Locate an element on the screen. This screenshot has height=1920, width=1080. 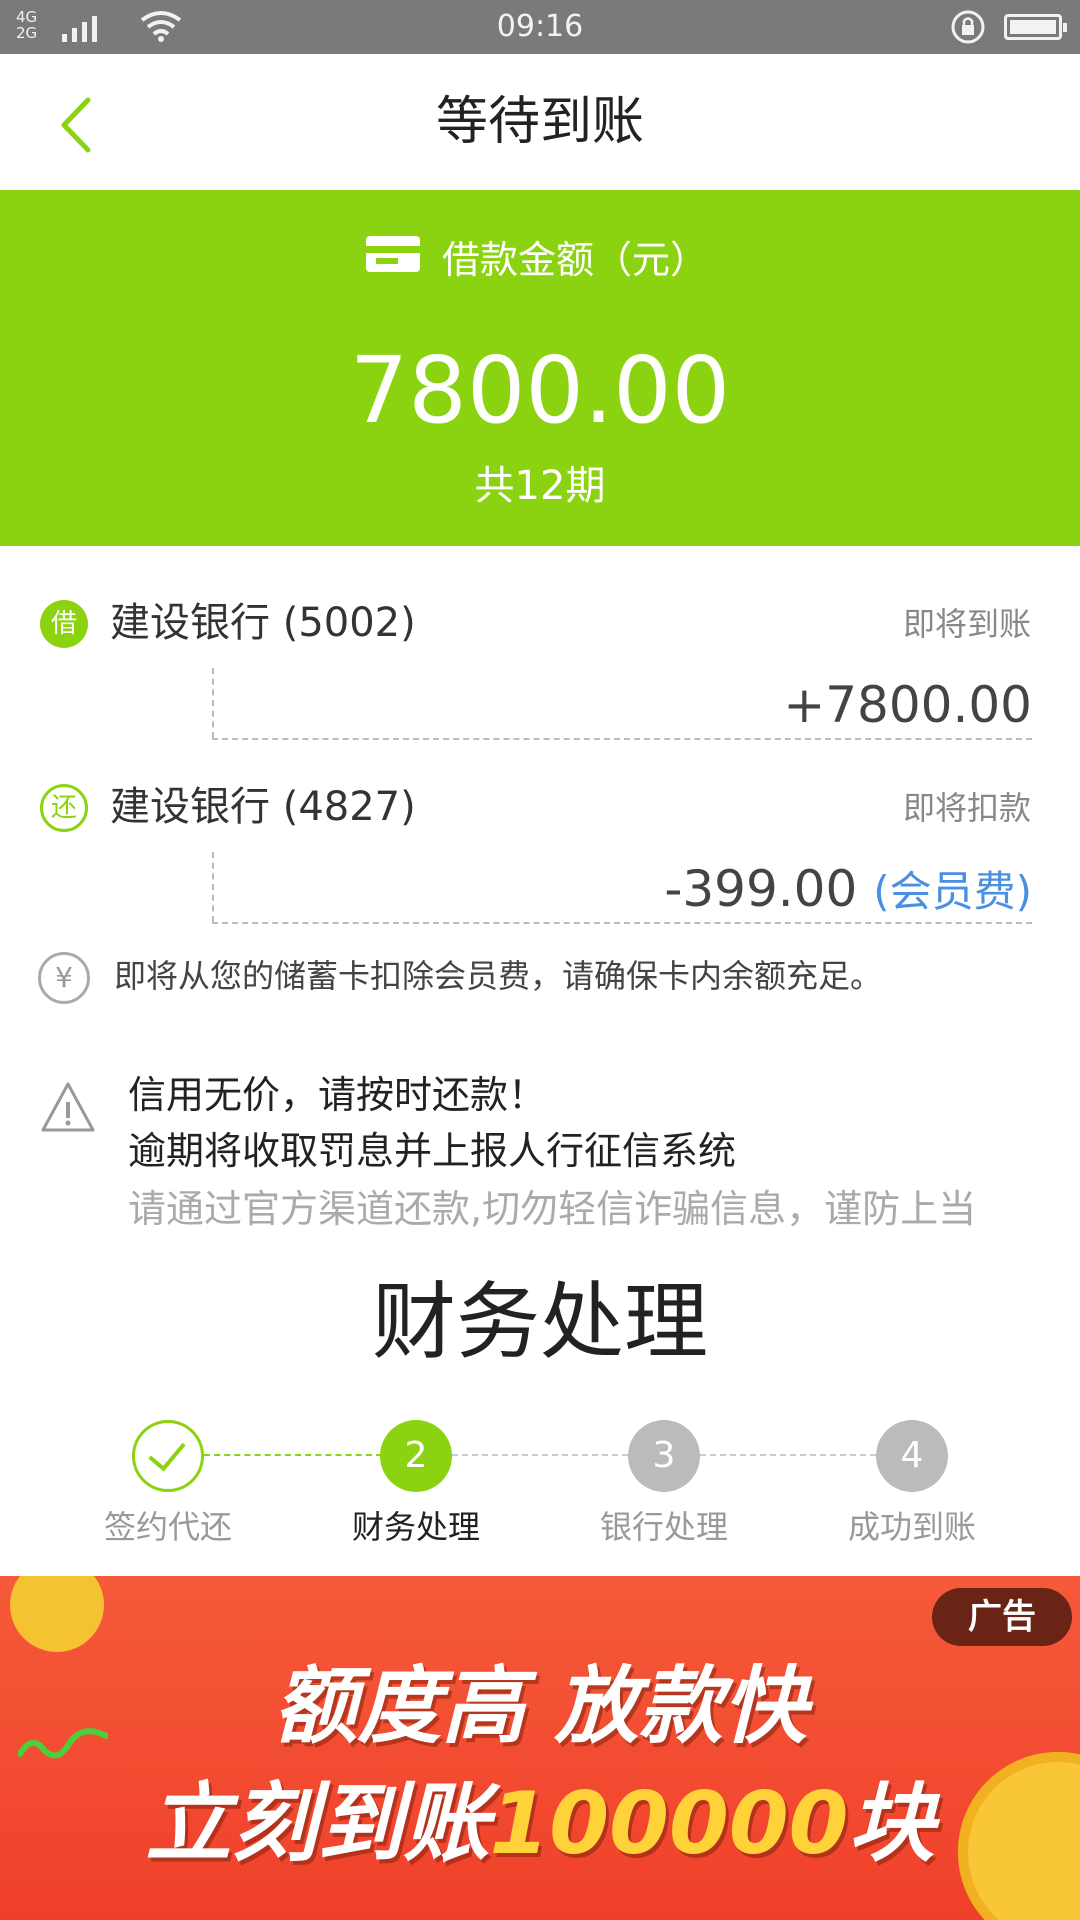
loan-amount: 7800.00 is located at coordinates (540, 390).